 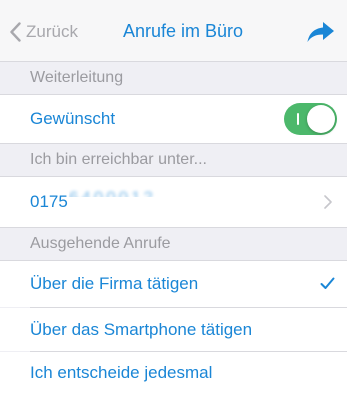 What do you see at coordinates (298, 119) in the screenshot?
I see `toggle-on-indicator` at bounding box center [298, 119].